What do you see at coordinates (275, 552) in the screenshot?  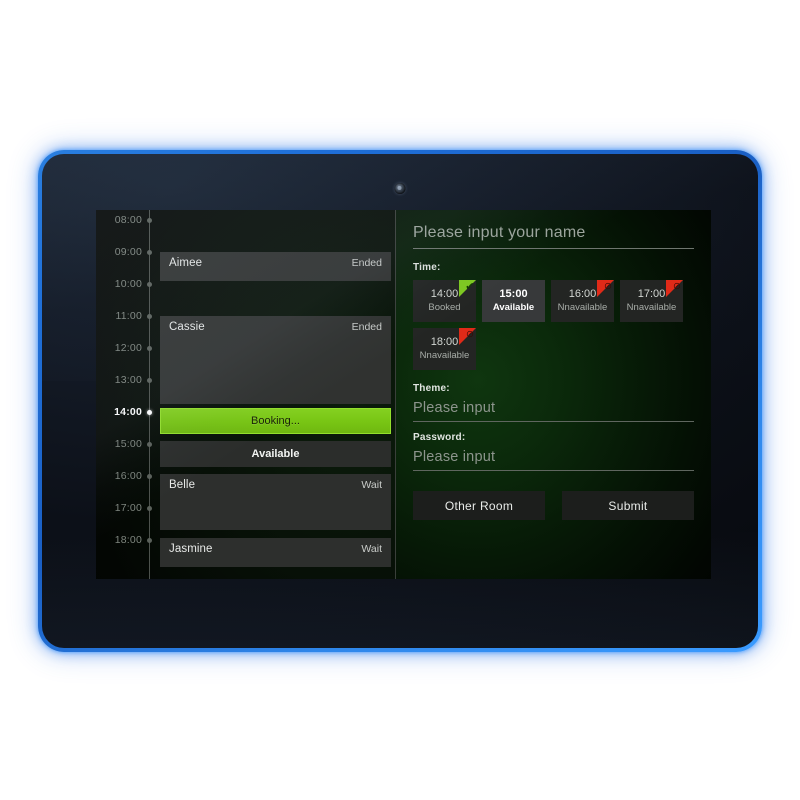 I see `schedule-event-jasmine: Jasmine Wait` at bounding box center [275, 552].